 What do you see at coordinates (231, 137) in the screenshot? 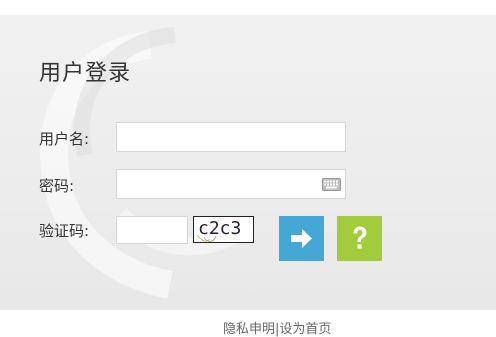
I see `username-input` at bounding box center [231, 137].